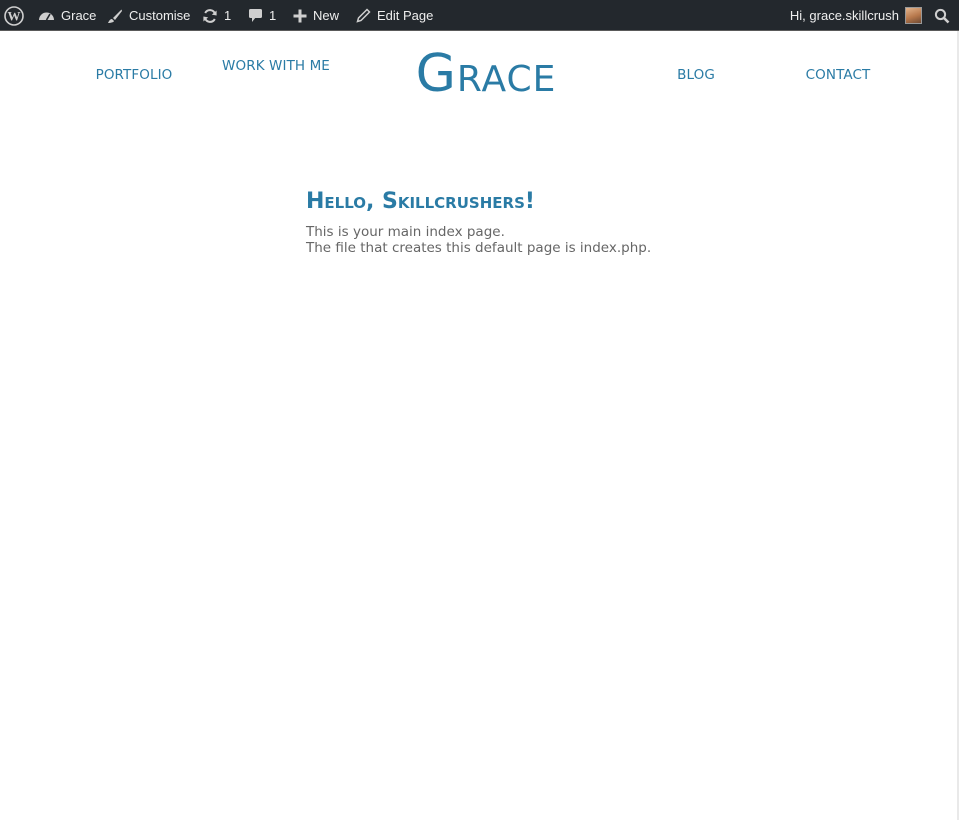  I want to click on updates-button: 1, so click(216, 15).